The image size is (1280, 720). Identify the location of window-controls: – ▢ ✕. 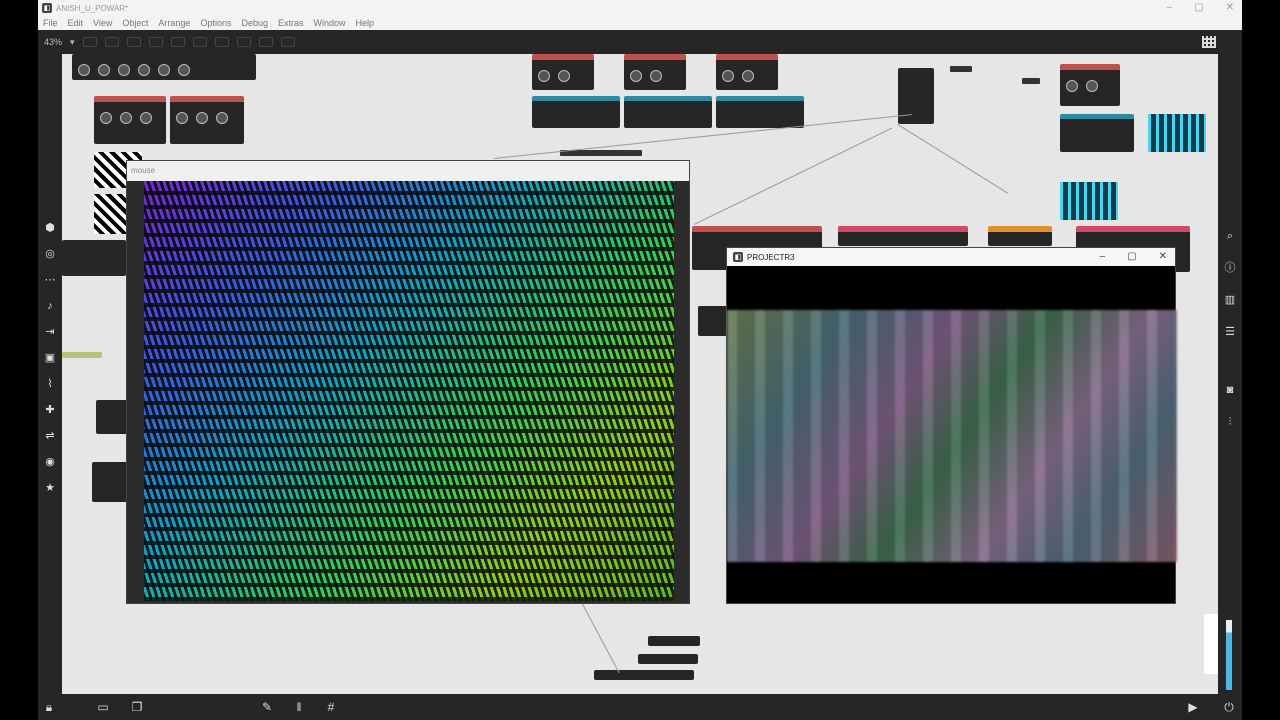
(1200, 7).